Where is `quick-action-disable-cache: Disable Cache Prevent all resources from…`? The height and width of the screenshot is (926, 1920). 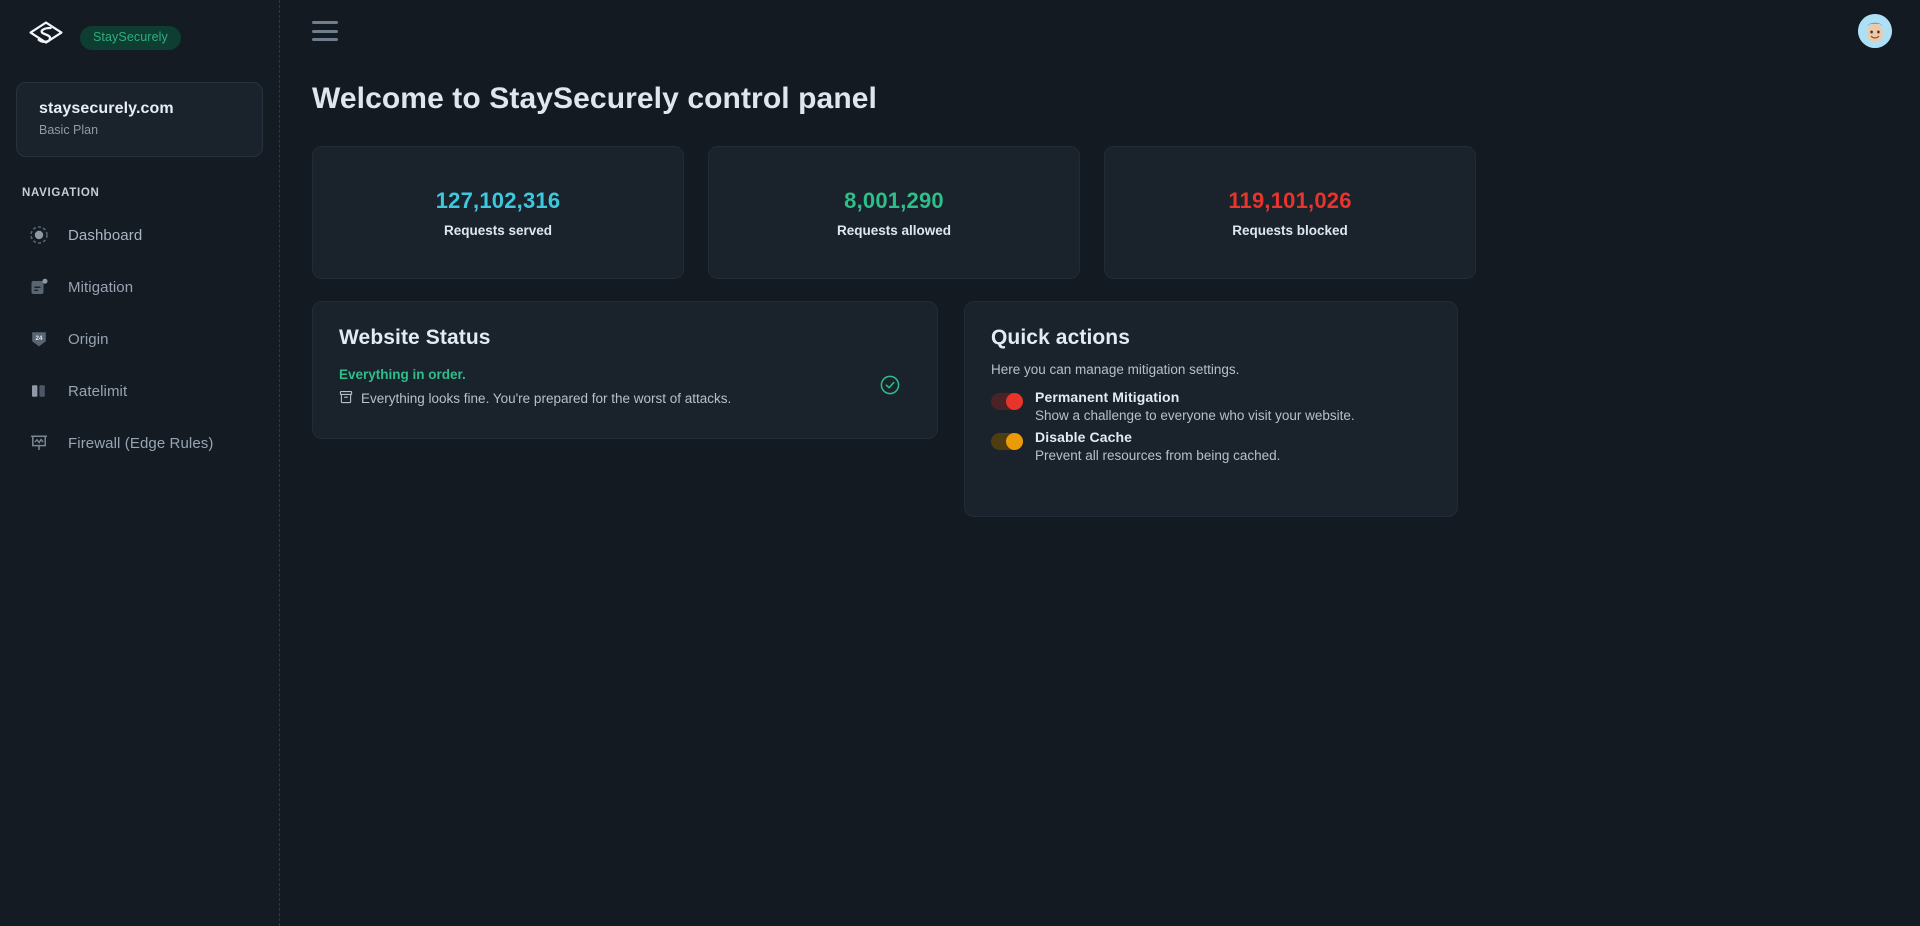
quick-action-disable-cache: Disable Cache Prevent all resources from… is located at coordinates (1224, 446).